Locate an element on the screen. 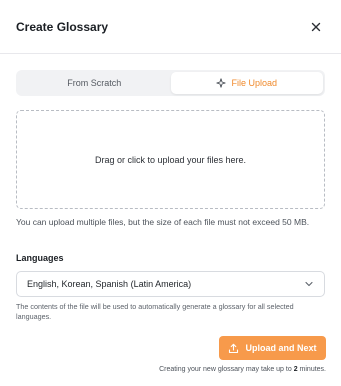  tab-from-scratch: From Scratch is located at coordinates (94, 83).